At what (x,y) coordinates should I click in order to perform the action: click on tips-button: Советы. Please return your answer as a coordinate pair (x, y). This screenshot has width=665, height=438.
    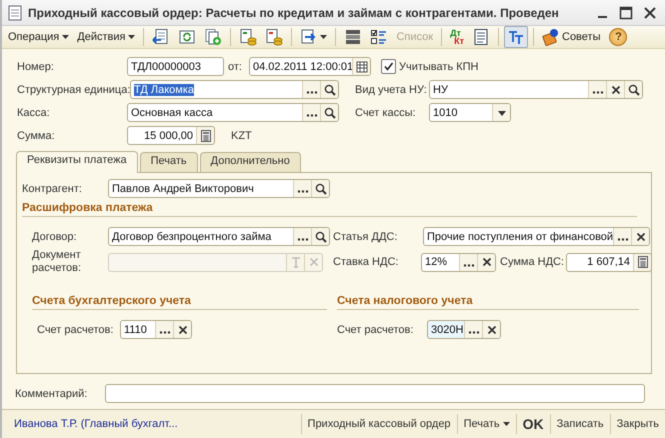
    Looking at the image, I should click on (571, 37).